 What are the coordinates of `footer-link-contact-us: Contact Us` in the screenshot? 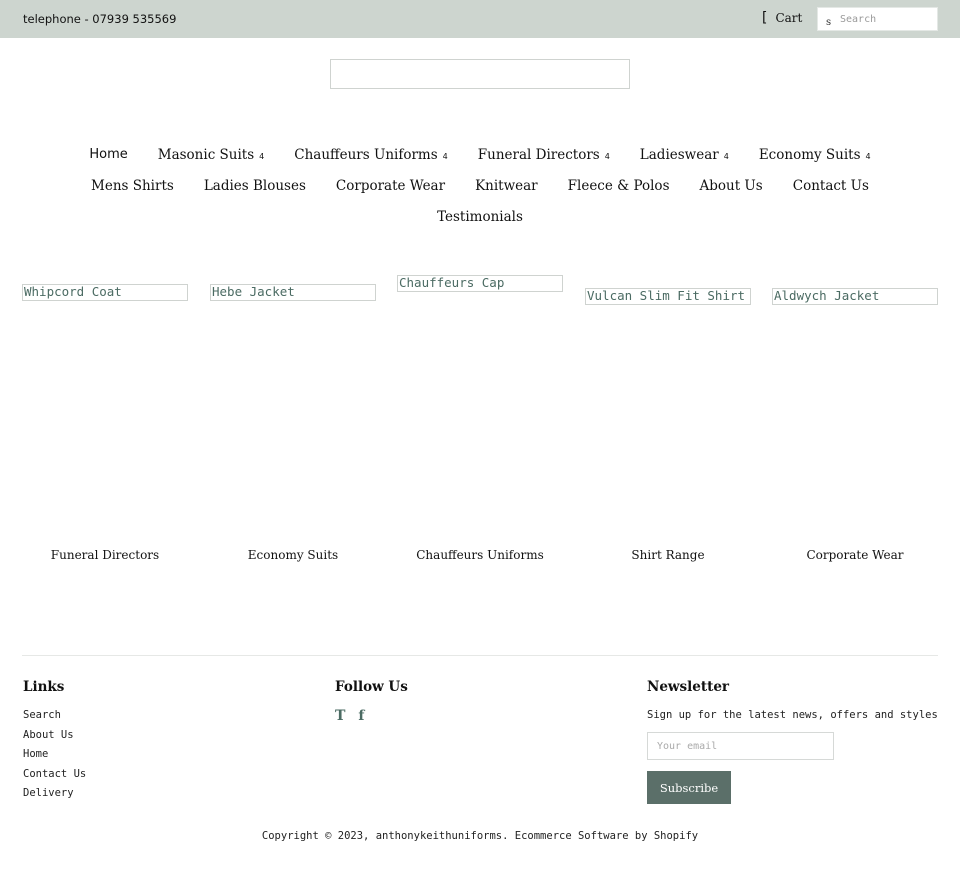 It's located at (54, 774).